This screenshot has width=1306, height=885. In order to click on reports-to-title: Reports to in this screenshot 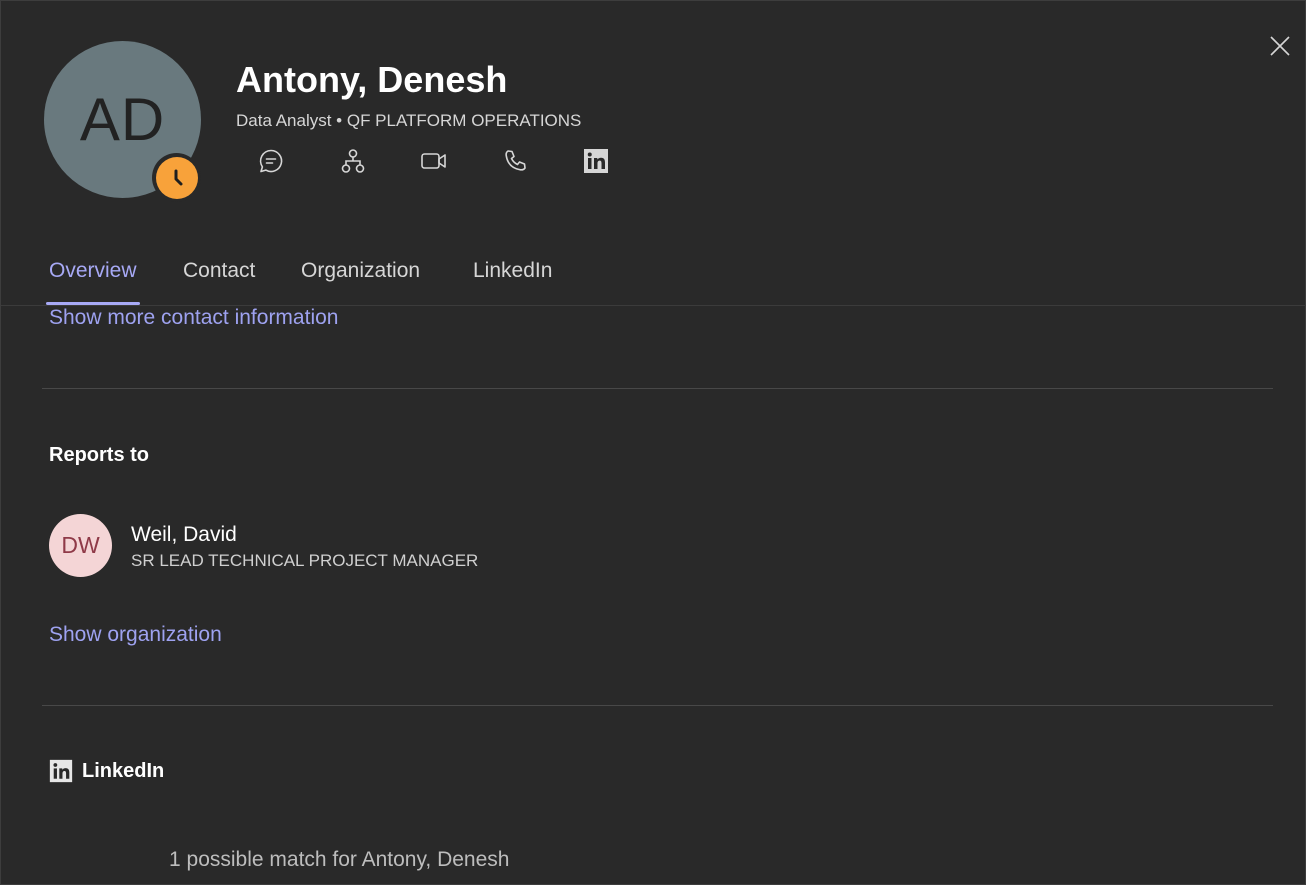, I will do `click(99, 455)`.